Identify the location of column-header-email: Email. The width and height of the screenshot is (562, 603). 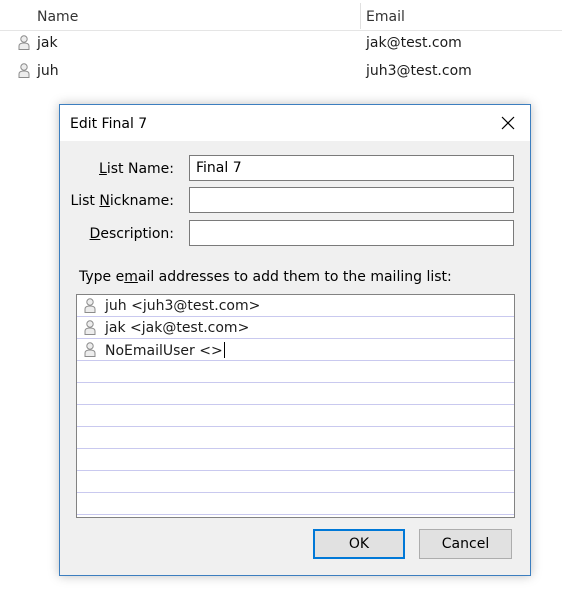
(385, 17).